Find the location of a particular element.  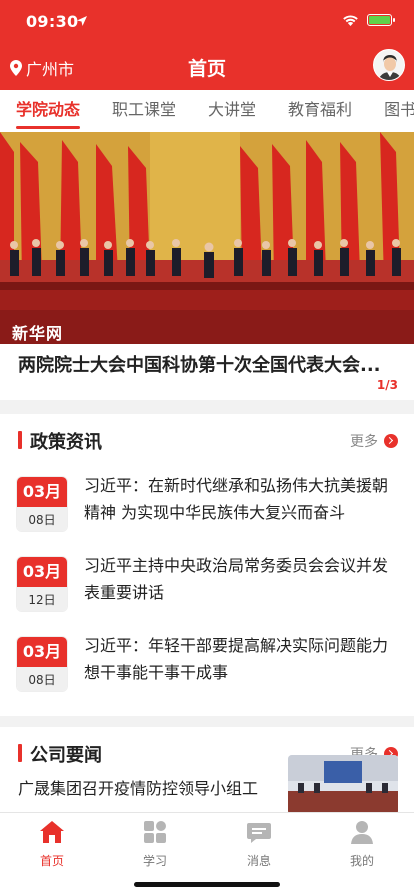

nav-messages: 消息 is located at coordinates (259, 844).